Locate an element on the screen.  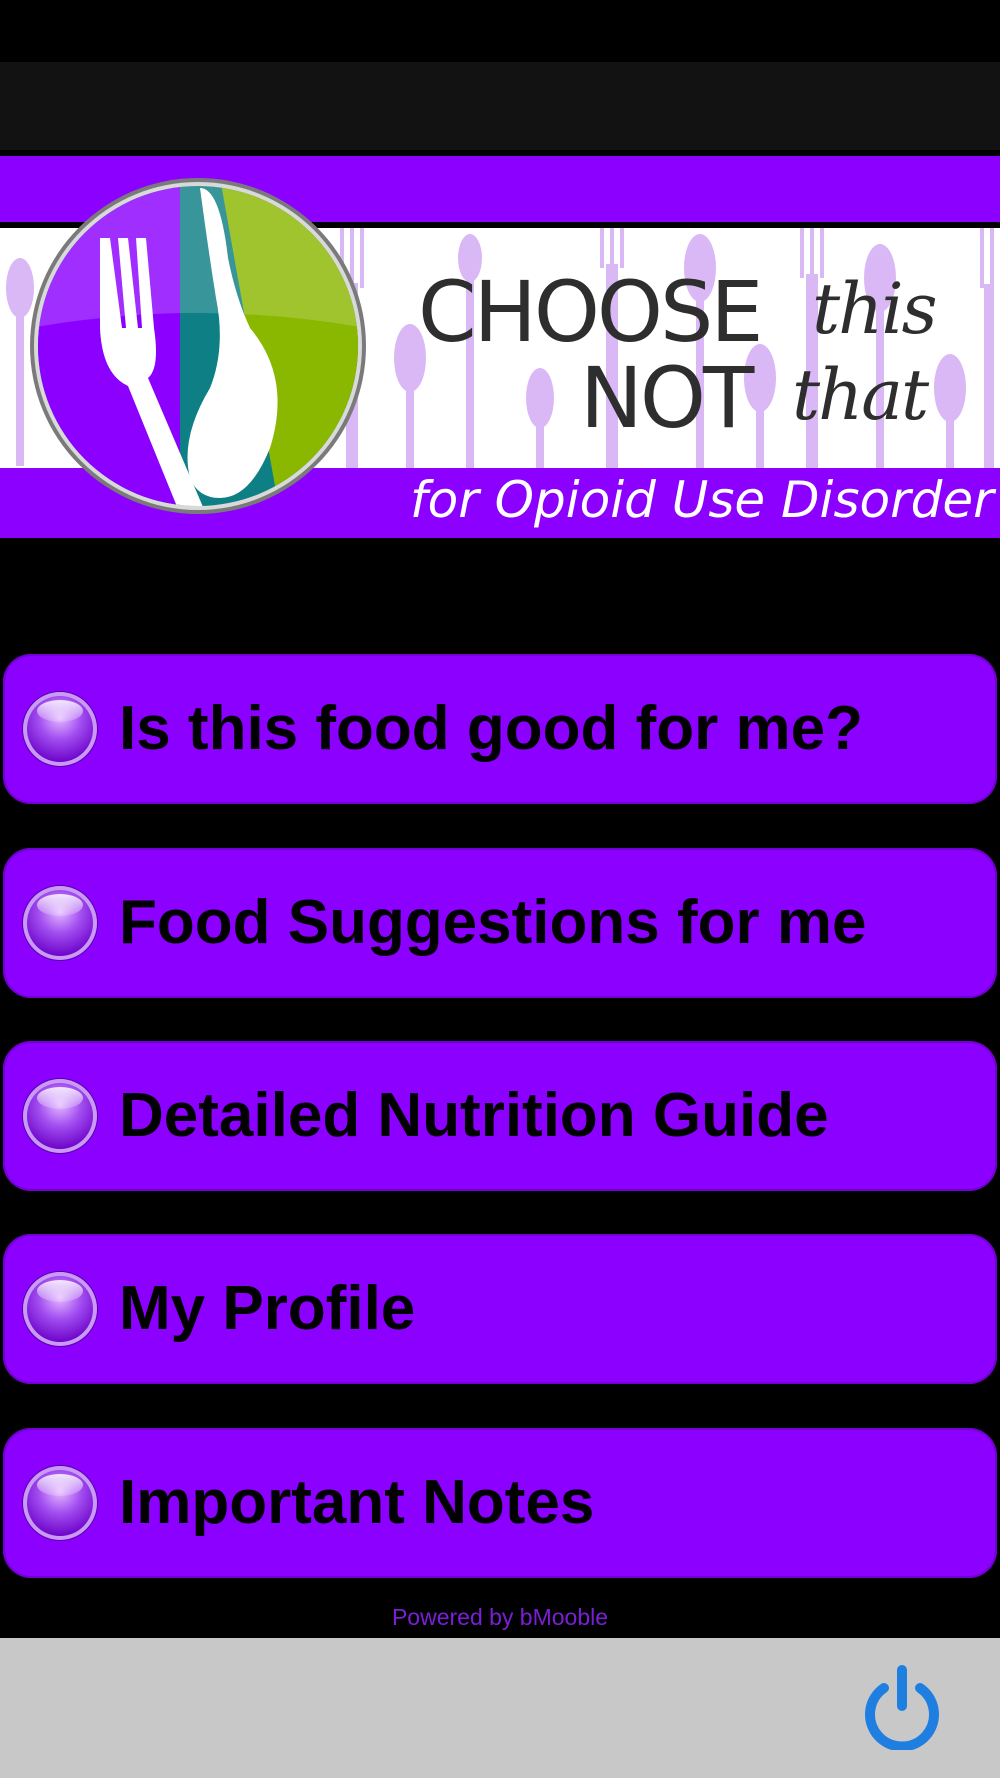
title-this: this is located at coordinates (875, 309).